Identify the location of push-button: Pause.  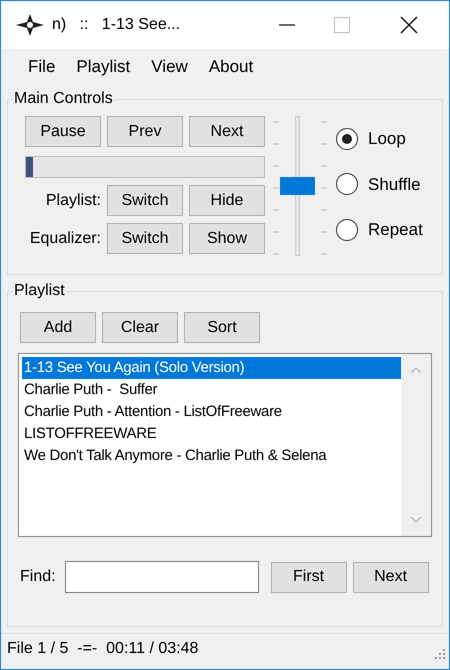
(63, 131).